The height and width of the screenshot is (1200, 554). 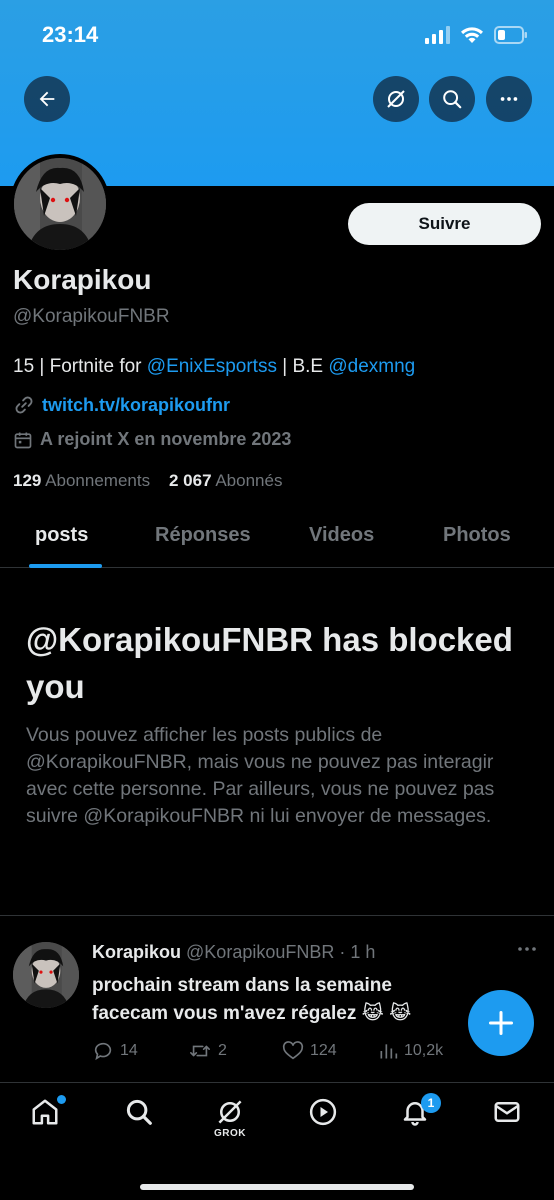 I want to click on tab-videos: Videos, so click(x=341, y=535).